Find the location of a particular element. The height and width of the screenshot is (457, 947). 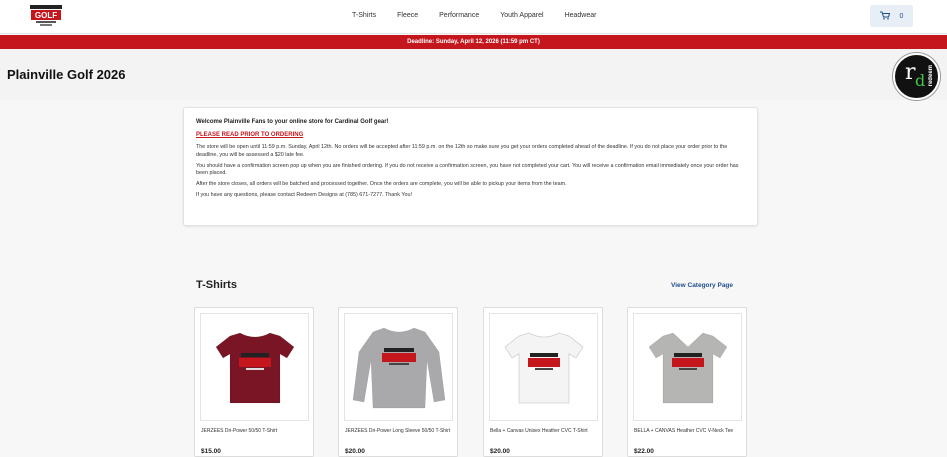

page-header: Plainville Golf 2026 is located at coordinates (473, 74).